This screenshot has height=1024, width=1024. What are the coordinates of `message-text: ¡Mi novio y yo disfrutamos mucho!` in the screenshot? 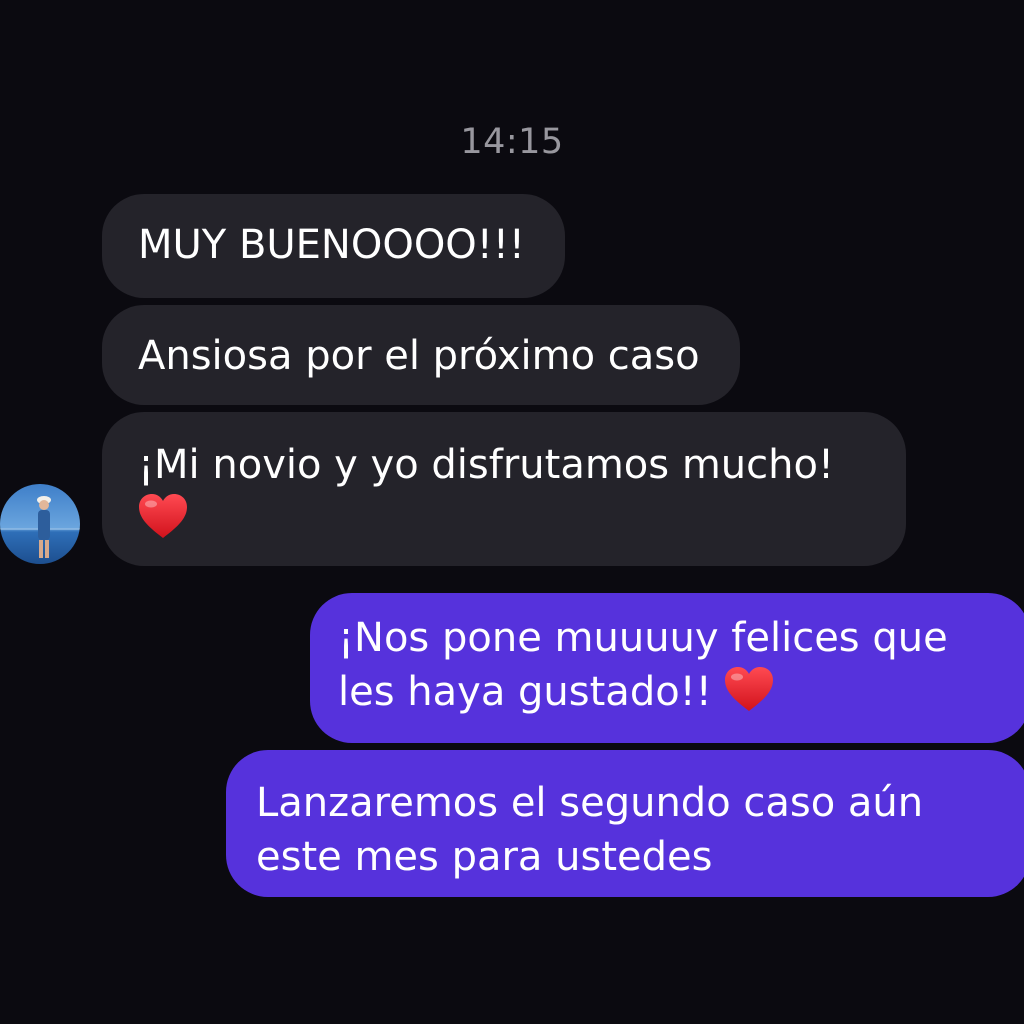 It's located at (486, 465).